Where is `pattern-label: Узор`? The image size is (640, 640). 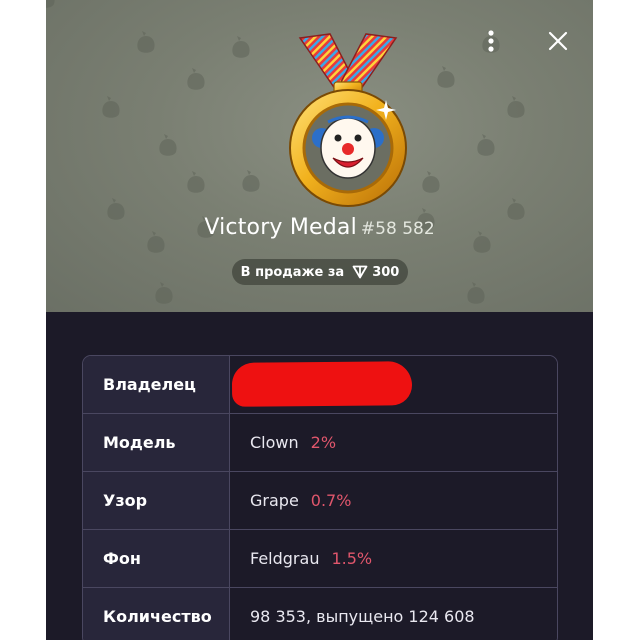
pattern-label: Узор is located at coordinates (156, 500).